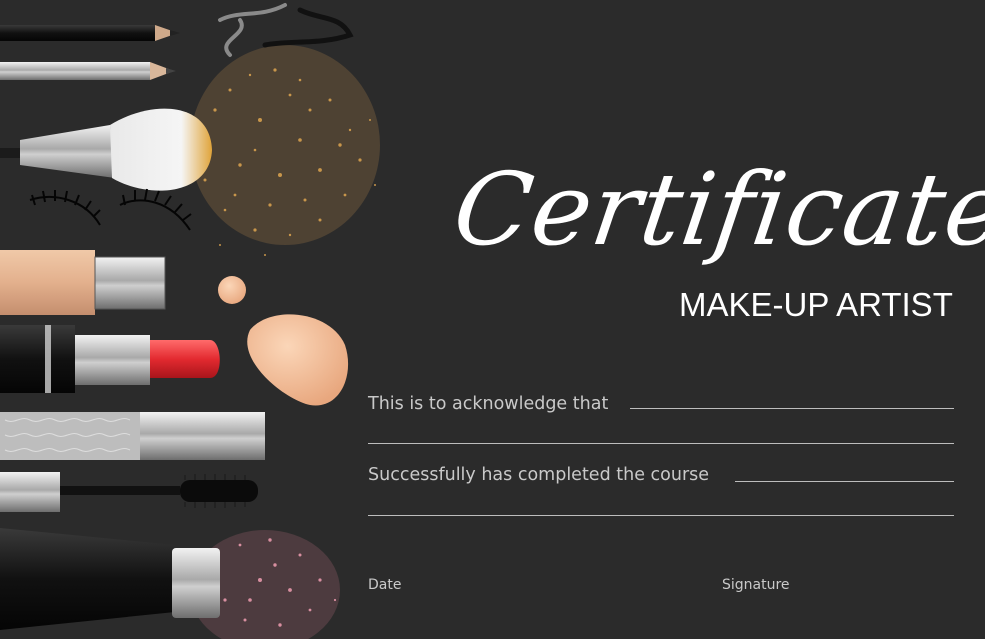  Describe the element at coordinates (285, 150) in the screenshot. I see `glitter-gold-icon` at that location.